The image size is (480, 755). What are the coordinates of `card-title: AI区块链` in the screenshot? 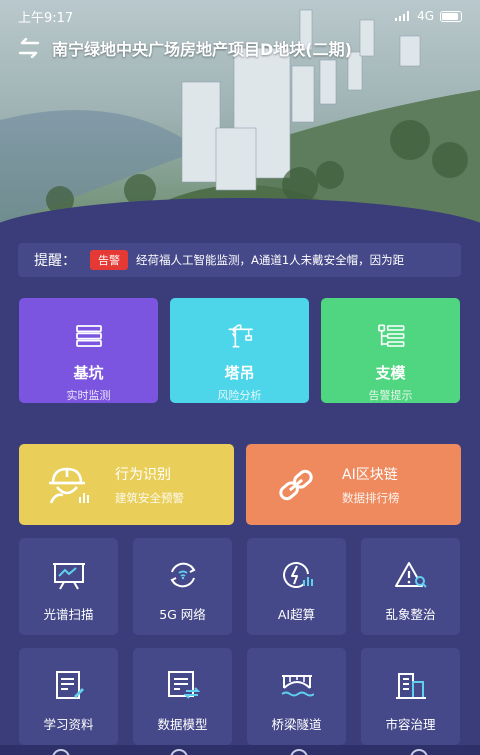 It's located at (370, 474).